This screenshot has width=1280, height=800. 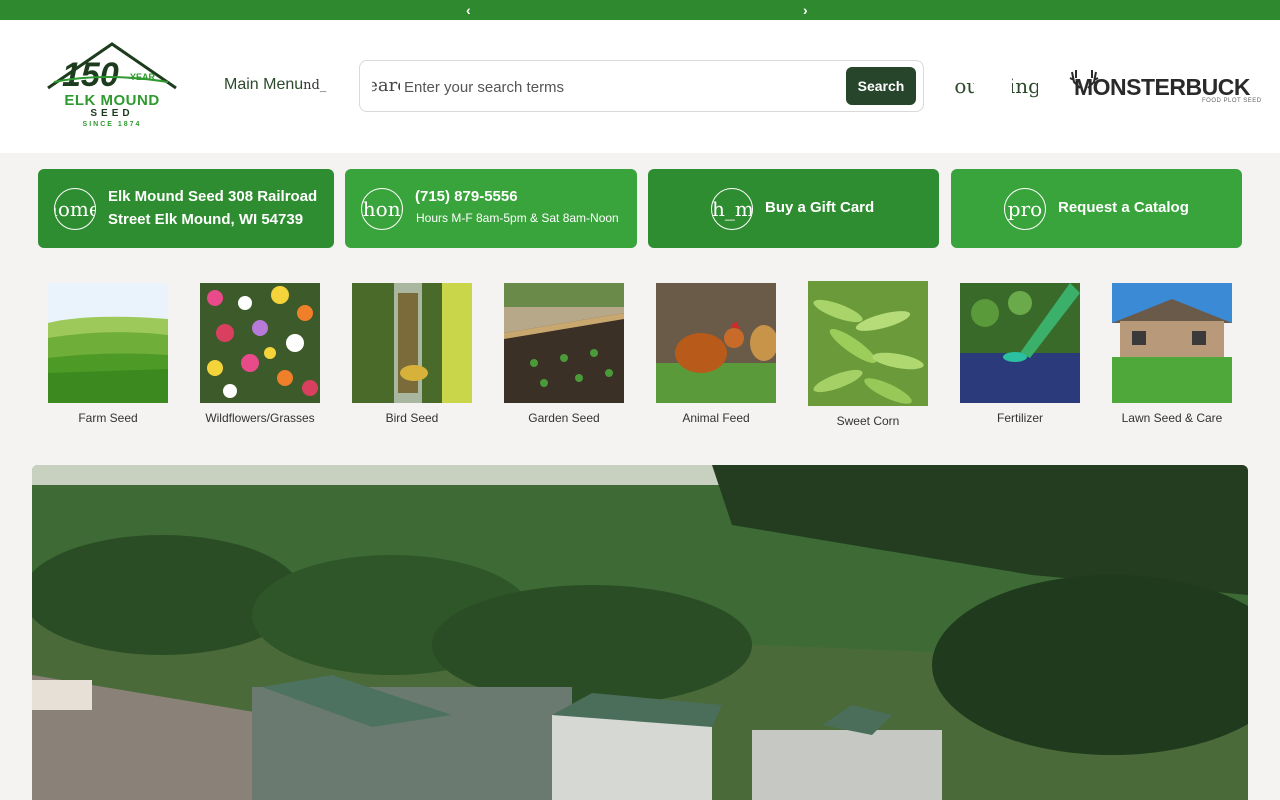 I want to click on farm-seed-image, so click(x=108, y=343).